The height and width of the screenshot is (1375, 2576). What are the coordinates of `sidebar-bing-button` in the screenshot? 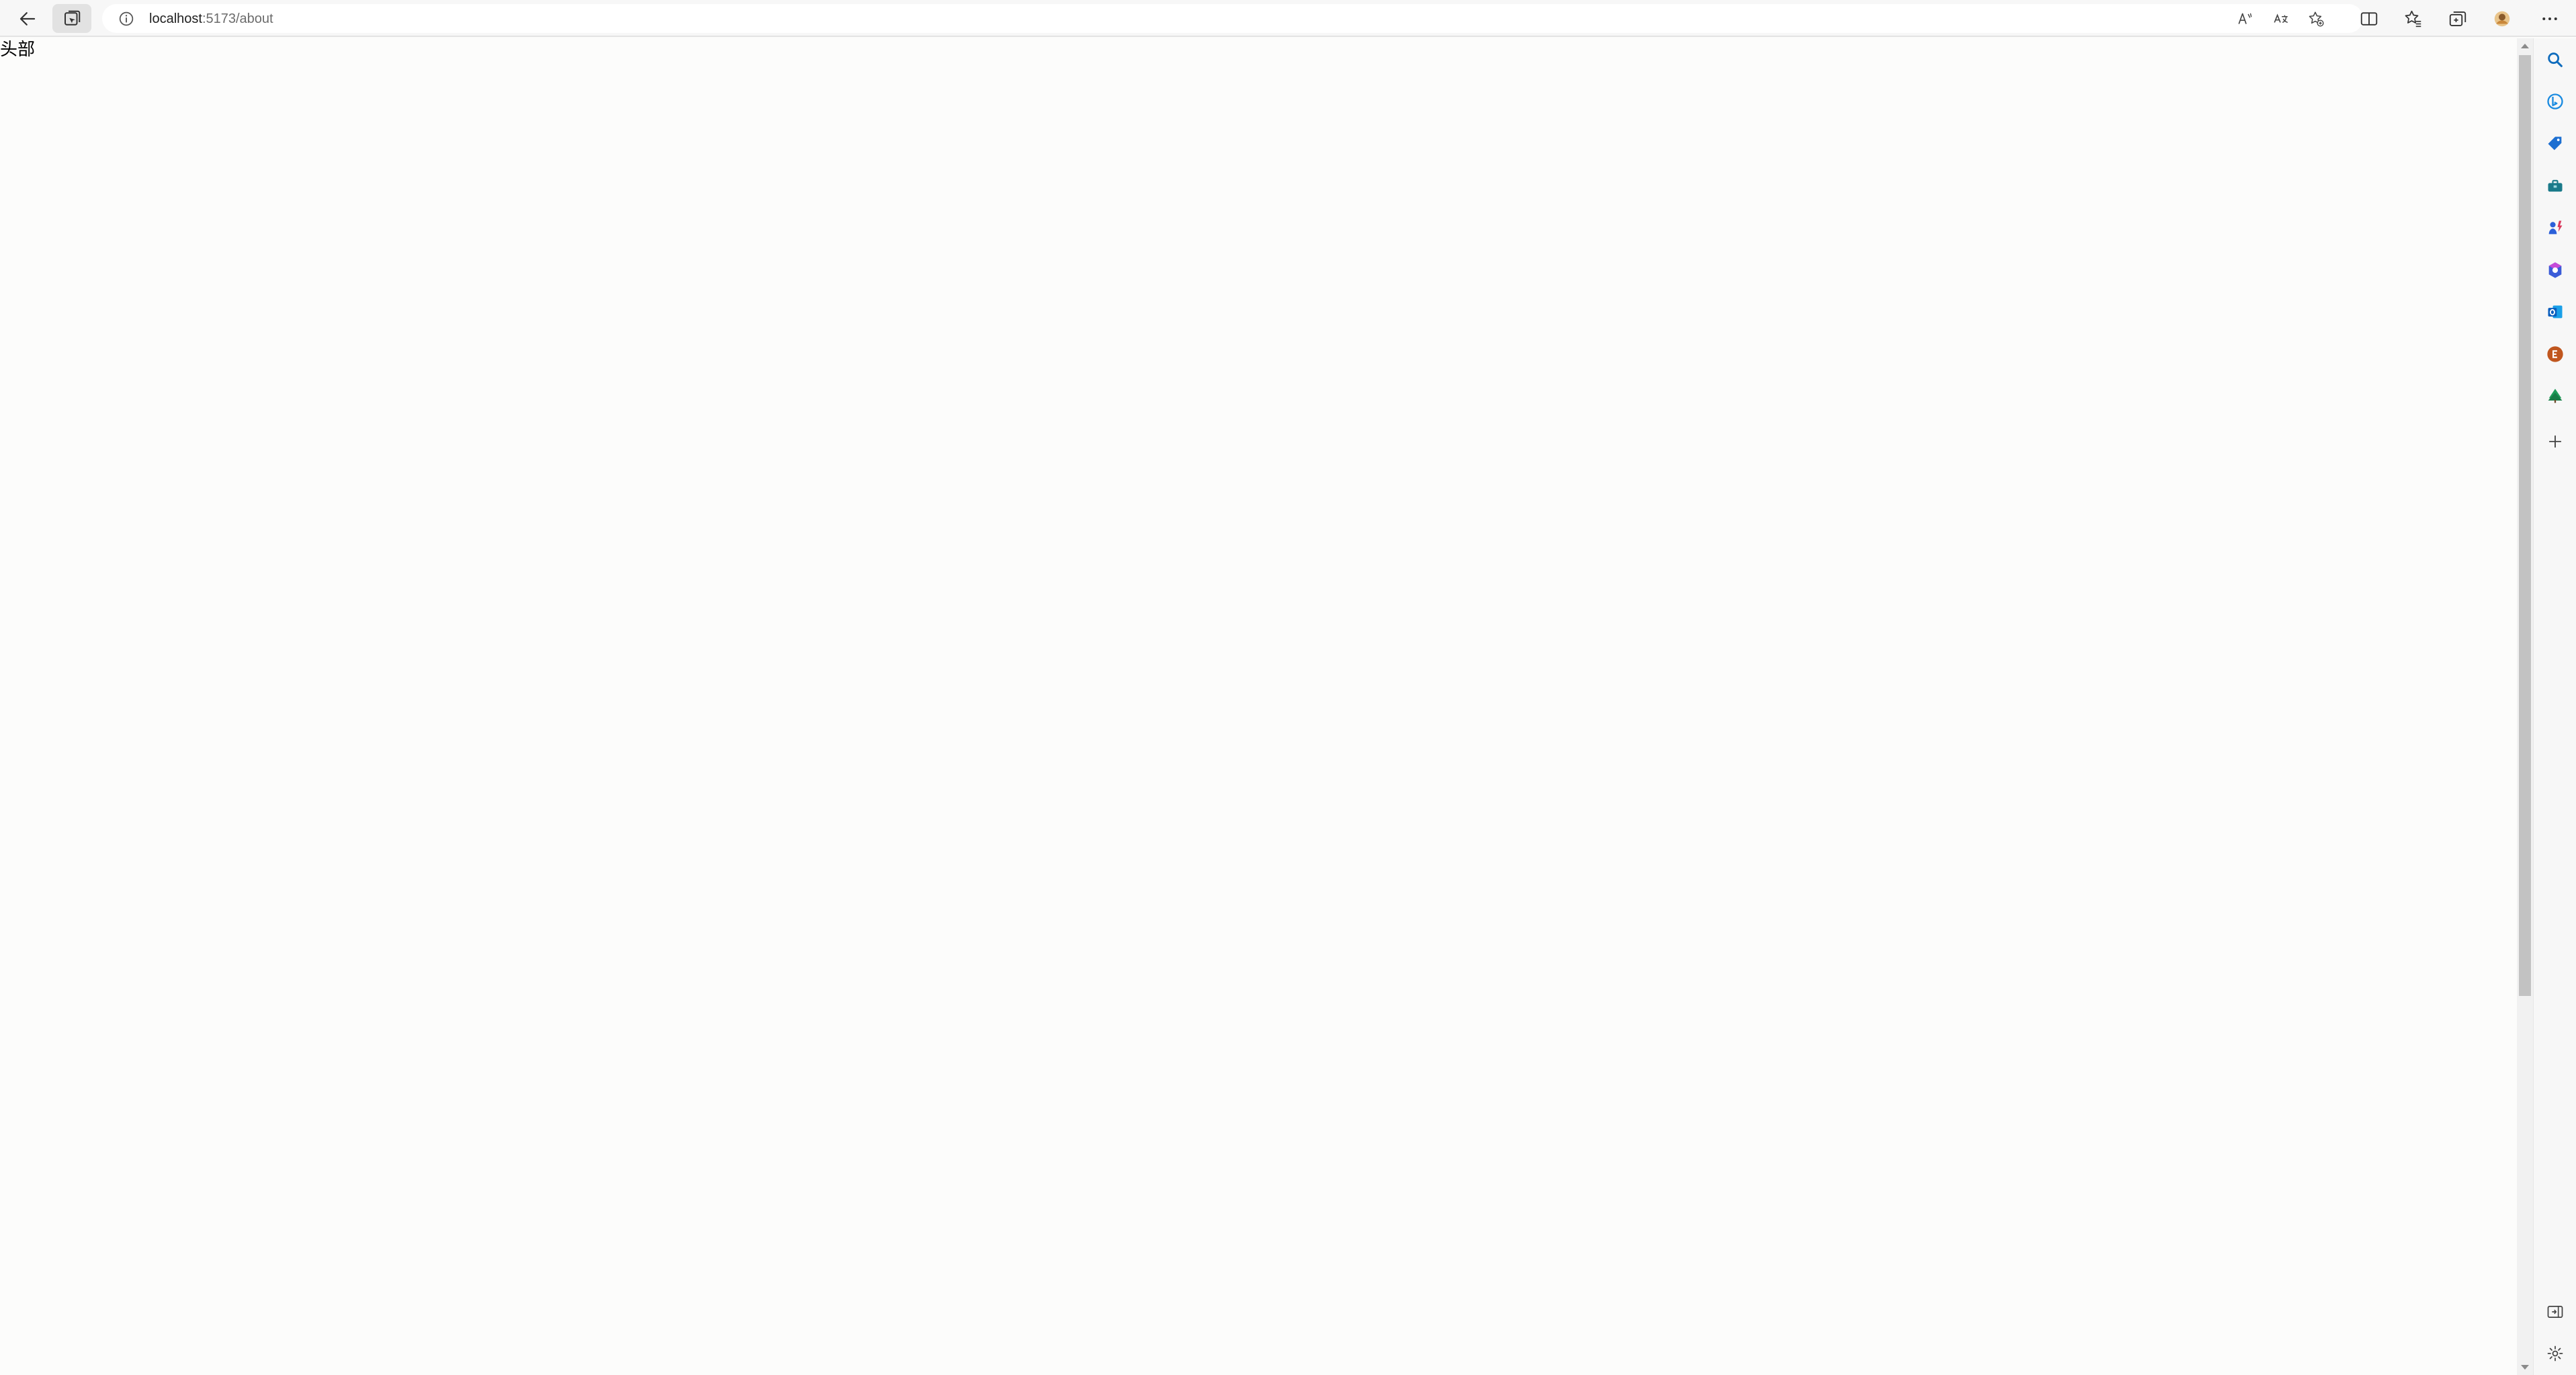 It's located at (2555, 101).